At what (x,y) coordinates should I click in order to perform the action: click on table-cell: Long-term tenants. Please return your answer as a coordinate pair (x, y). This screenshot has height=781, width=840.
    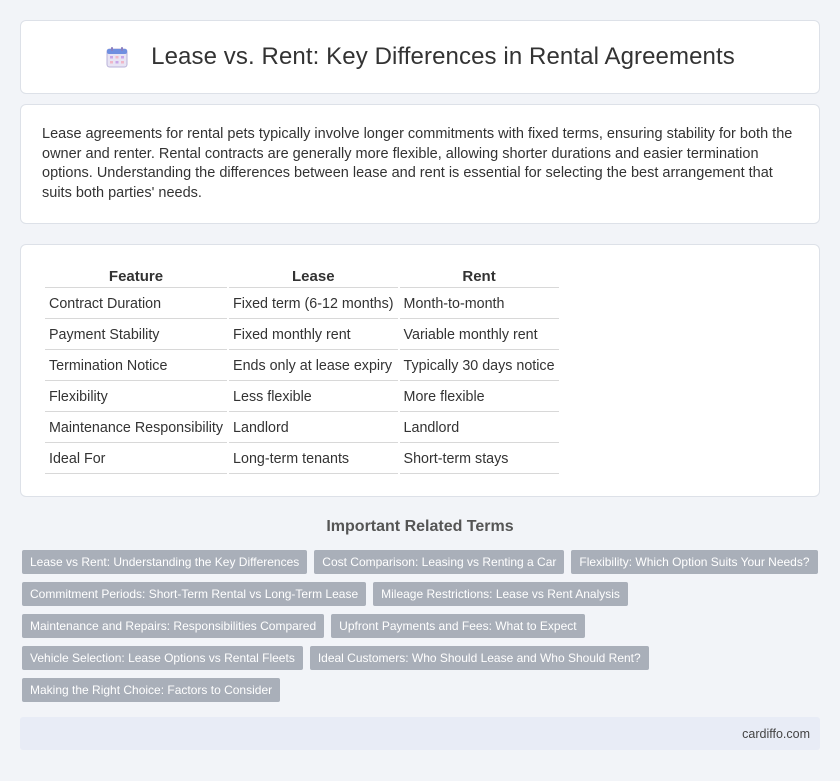
    Looking at the image, I should click on (313, 458).